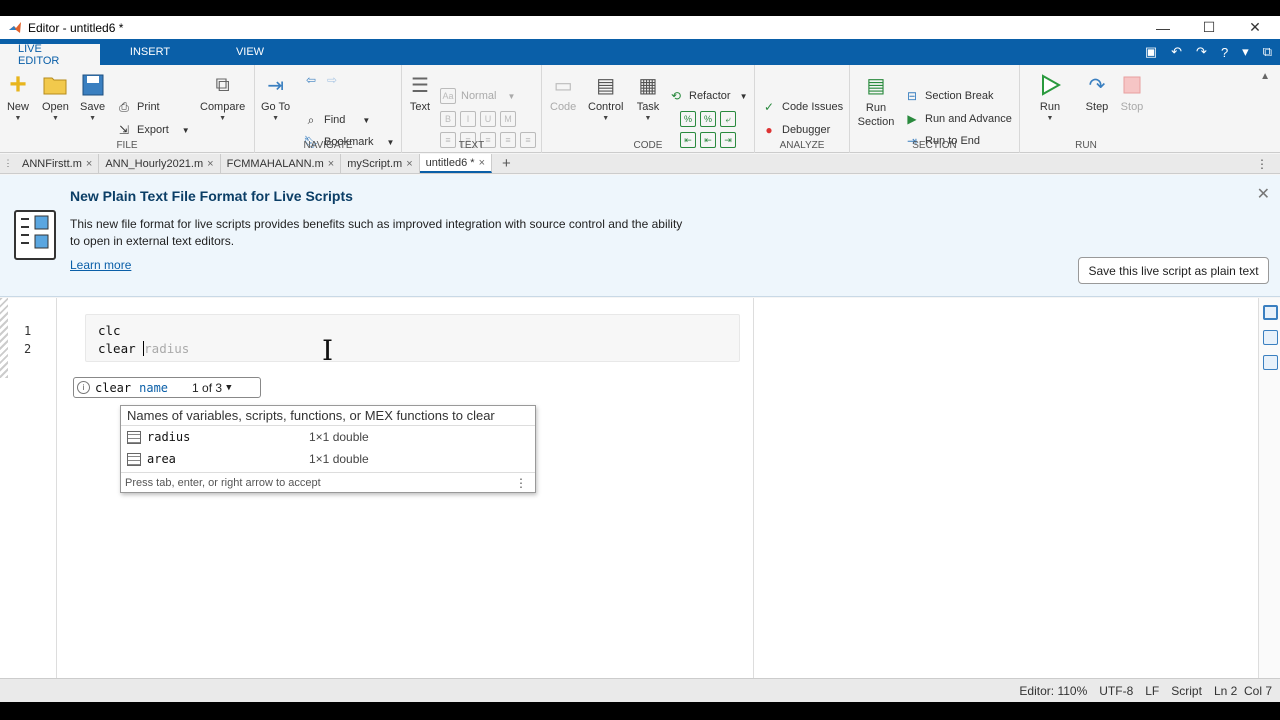 Image resolution: width=1280 pixels, height=720 pixels. I want to click on expand-ribbon-icon: ▲, so click(1265, 76).